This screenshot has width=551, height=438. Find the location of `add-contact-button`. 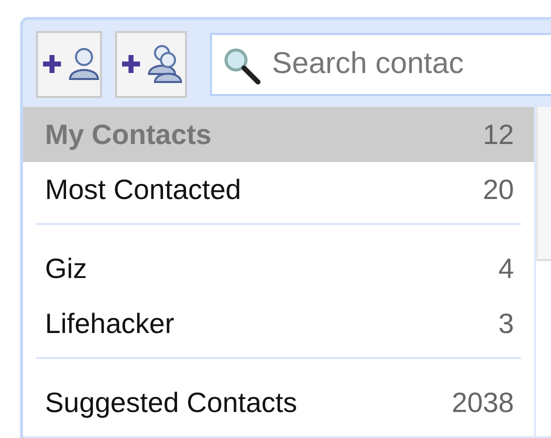

add-contact-button is located at coordinates (69, 64).